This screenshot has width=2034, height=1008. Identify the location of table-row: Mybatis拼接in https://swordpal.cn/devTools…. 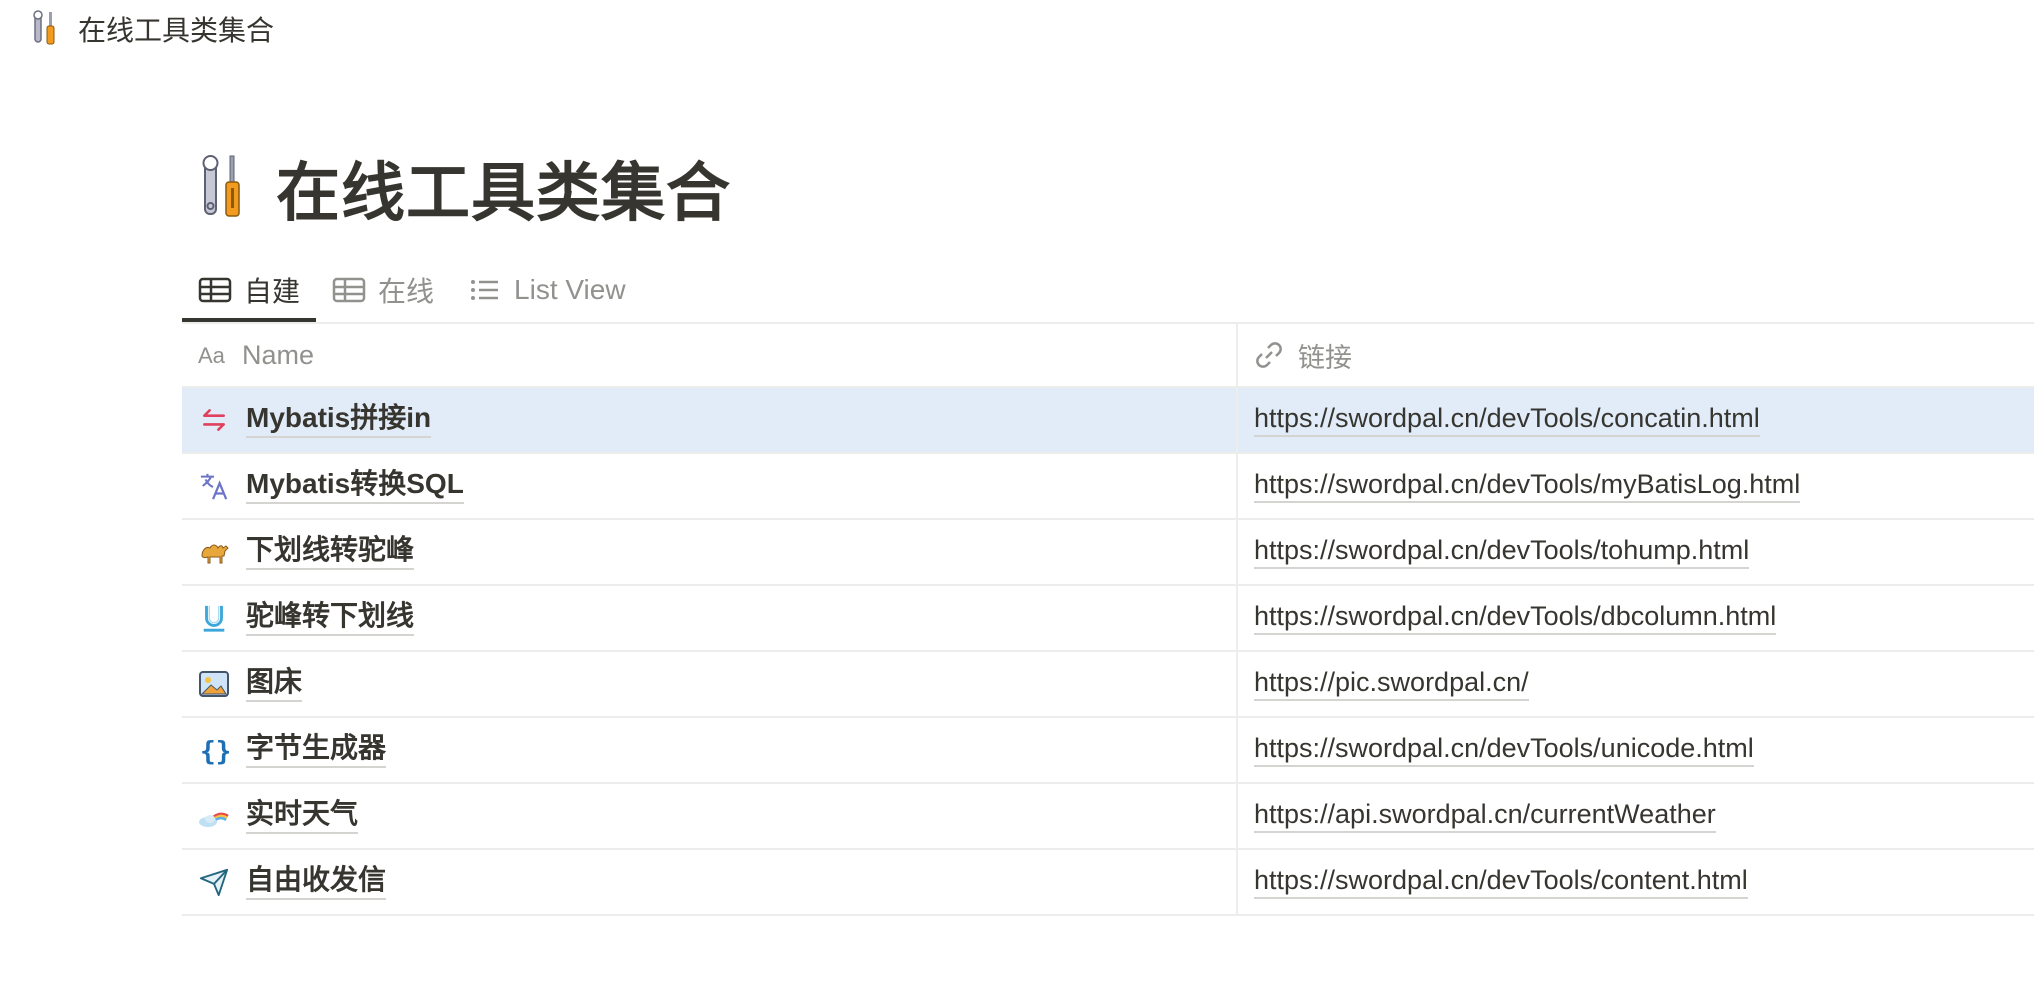
(1108, 421).